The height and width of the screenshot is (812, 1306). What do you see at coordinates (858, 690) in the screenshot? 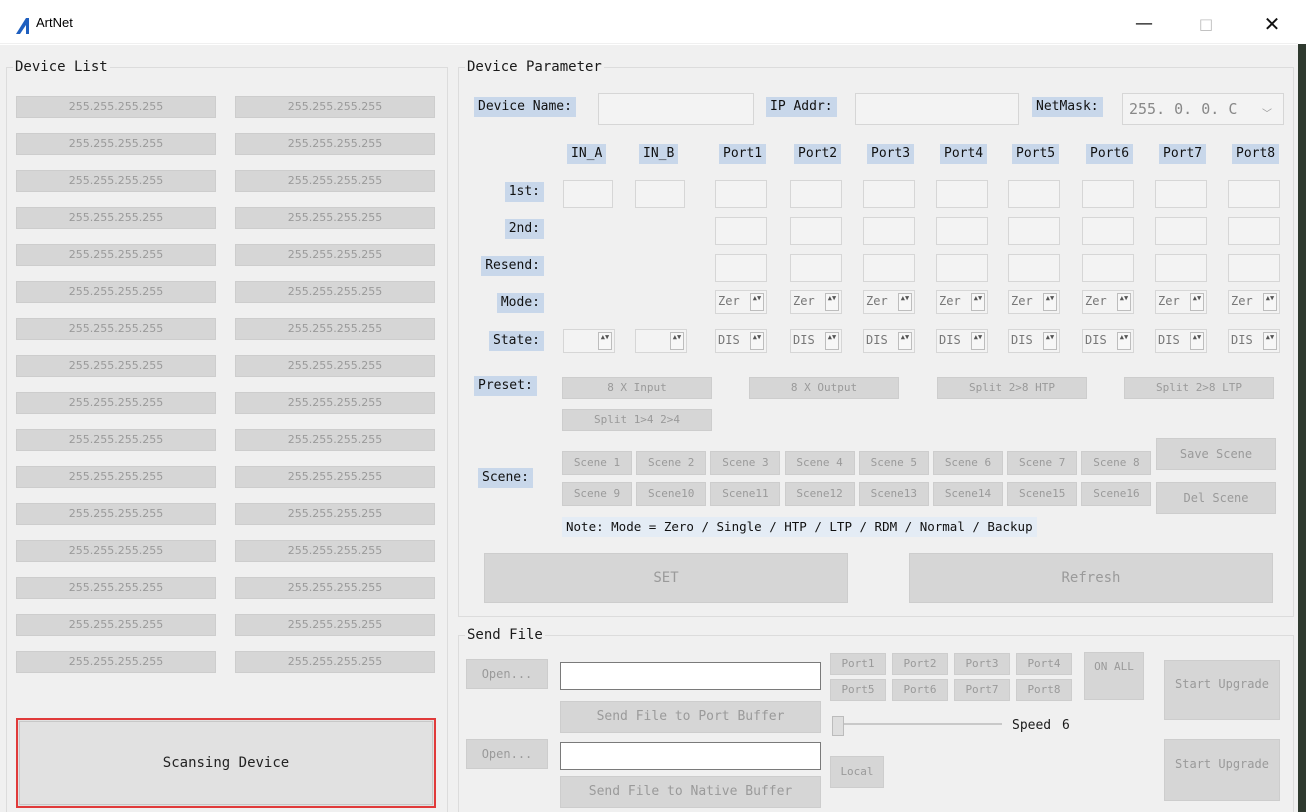
I see `send-port-button: Port5` at bounding box center [858, 690].